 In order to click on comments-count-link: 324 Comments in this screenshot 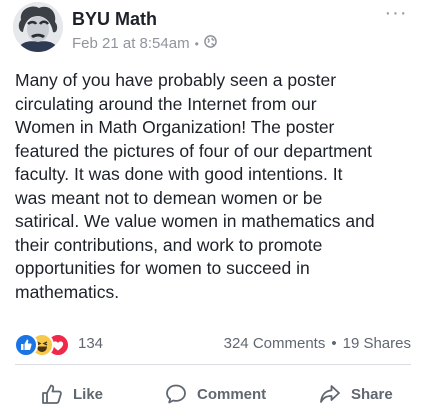, I will do `click(275, 343)`.